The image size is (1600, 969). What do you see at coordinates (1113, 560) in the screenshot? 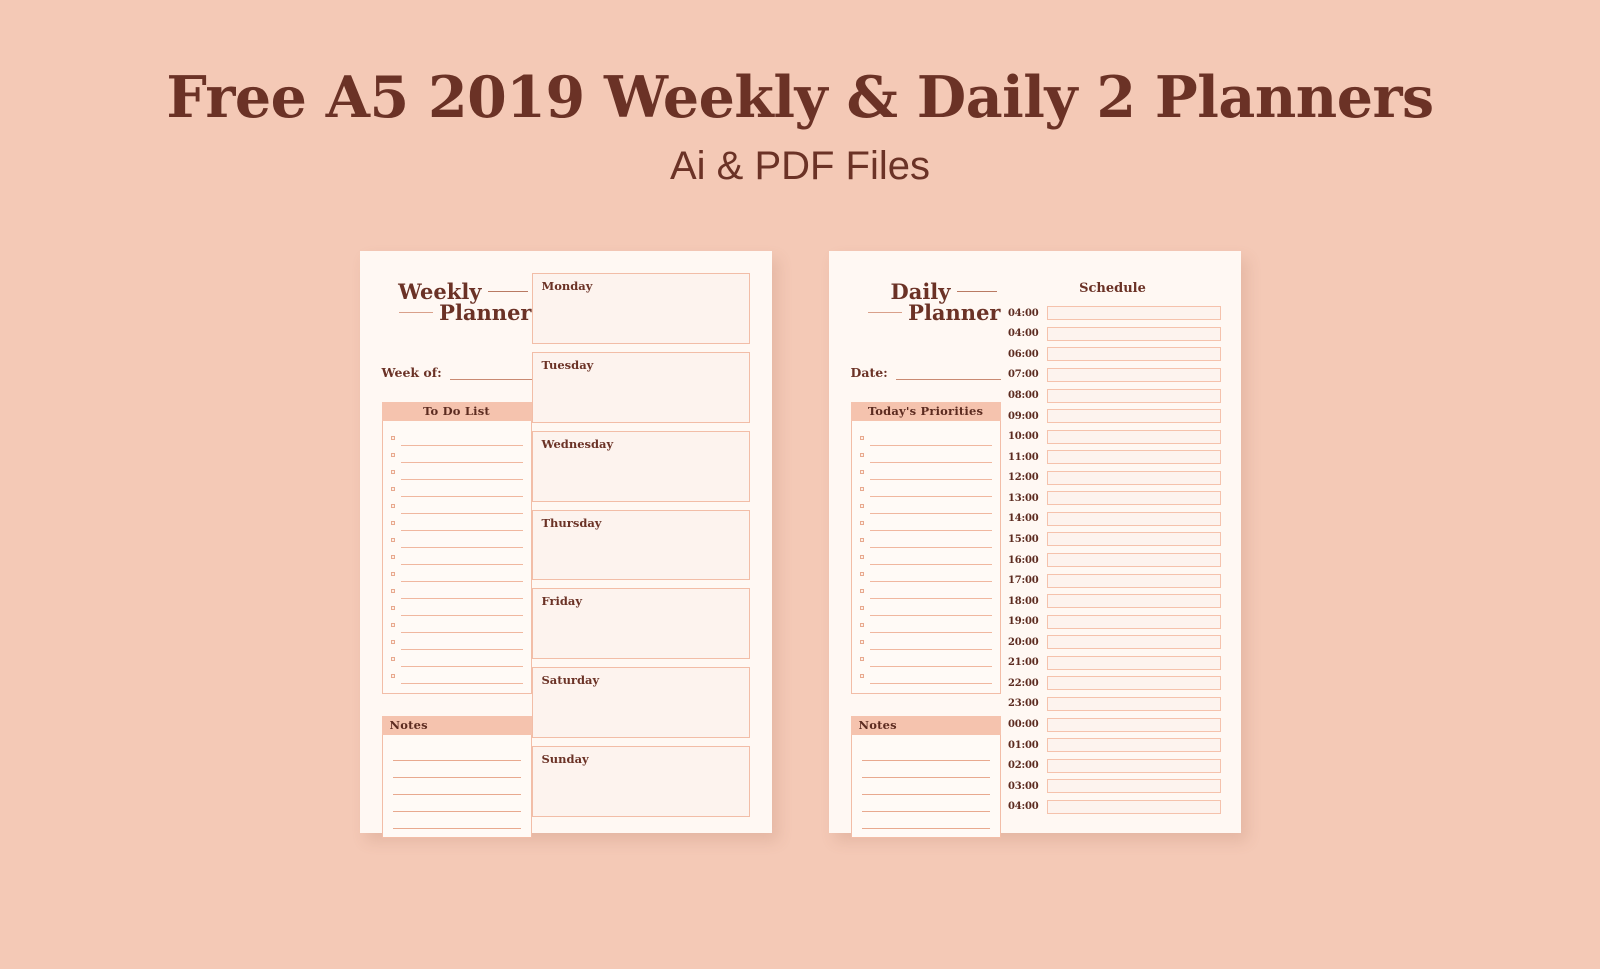
I see `schedule-row: 16:00` at bounding box center [1113, 560].